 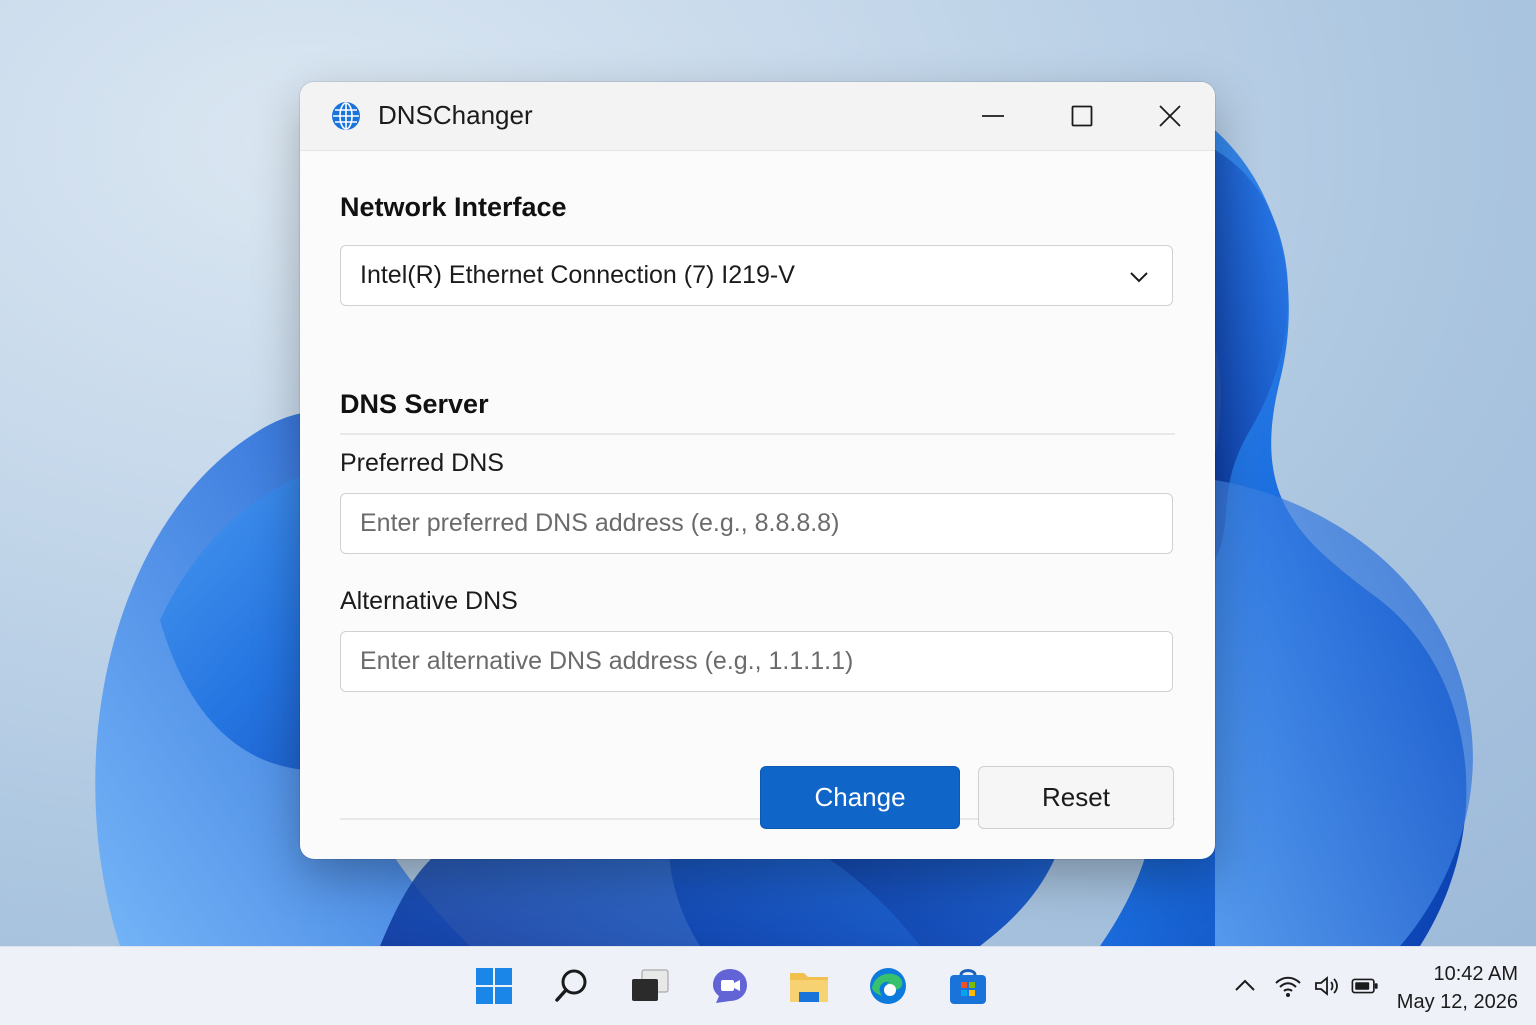 I want to click on close-button, so click(x=1170, y=116).